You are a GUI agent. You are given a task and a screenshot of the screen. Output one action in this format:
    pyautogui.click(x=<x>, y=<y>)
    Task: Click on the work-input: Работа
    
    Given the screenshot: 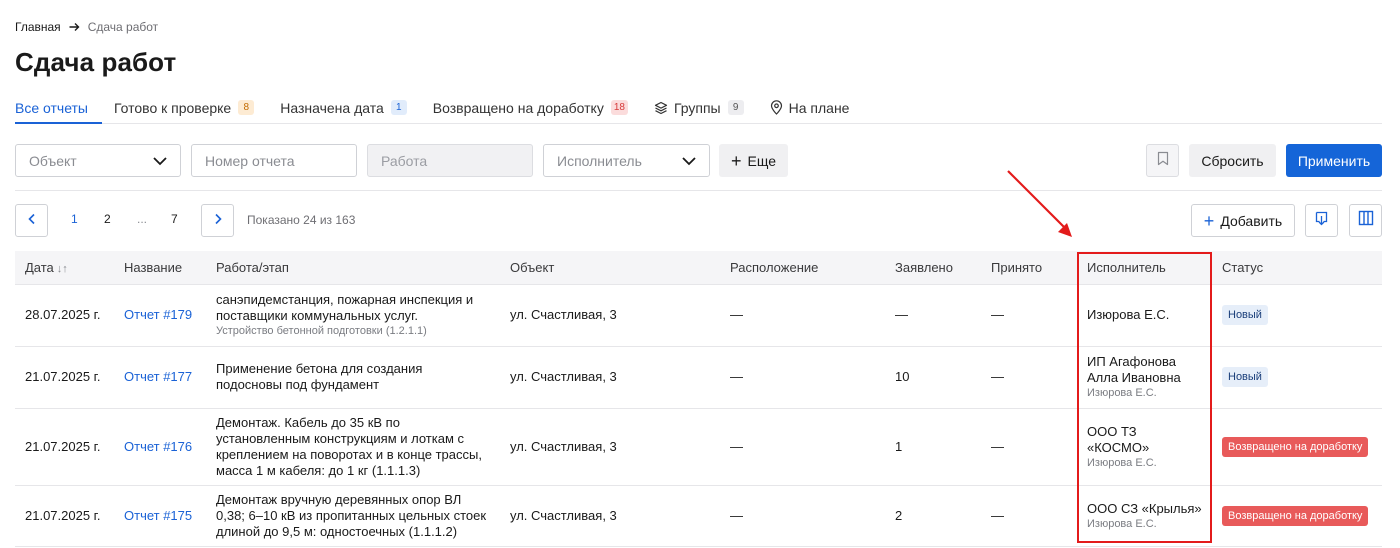 What is the action you would take?
    pyautogui.click(x=450, y=160)
    